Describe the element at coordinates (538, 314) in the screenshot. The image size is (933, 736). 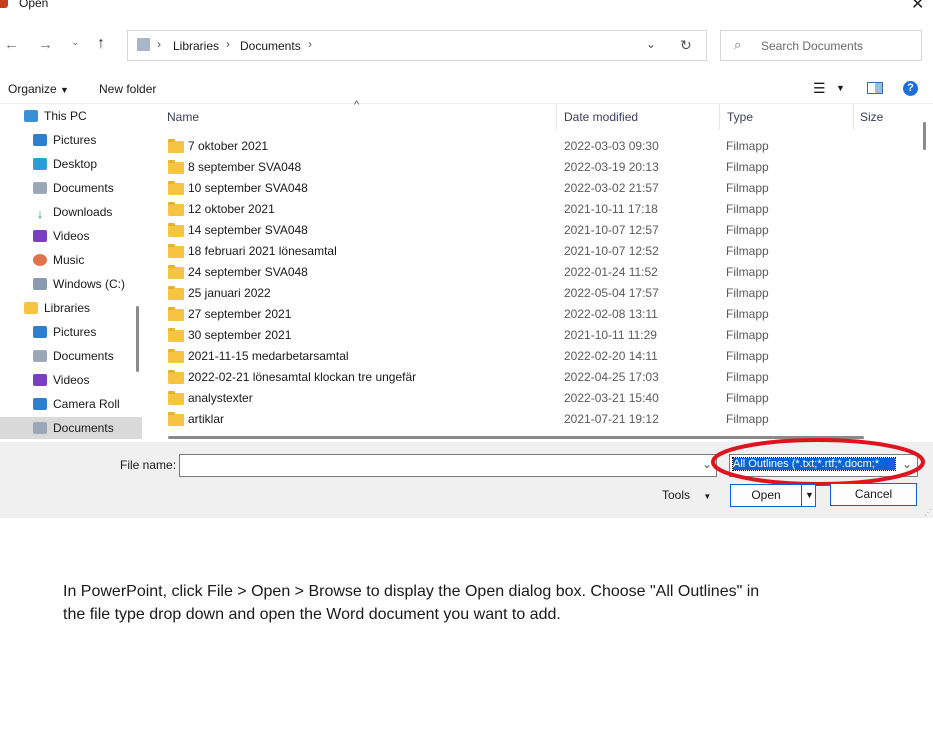
I see `list-item: 27 september 2021 2022-02-08 13:11 Filmapp` at that location.